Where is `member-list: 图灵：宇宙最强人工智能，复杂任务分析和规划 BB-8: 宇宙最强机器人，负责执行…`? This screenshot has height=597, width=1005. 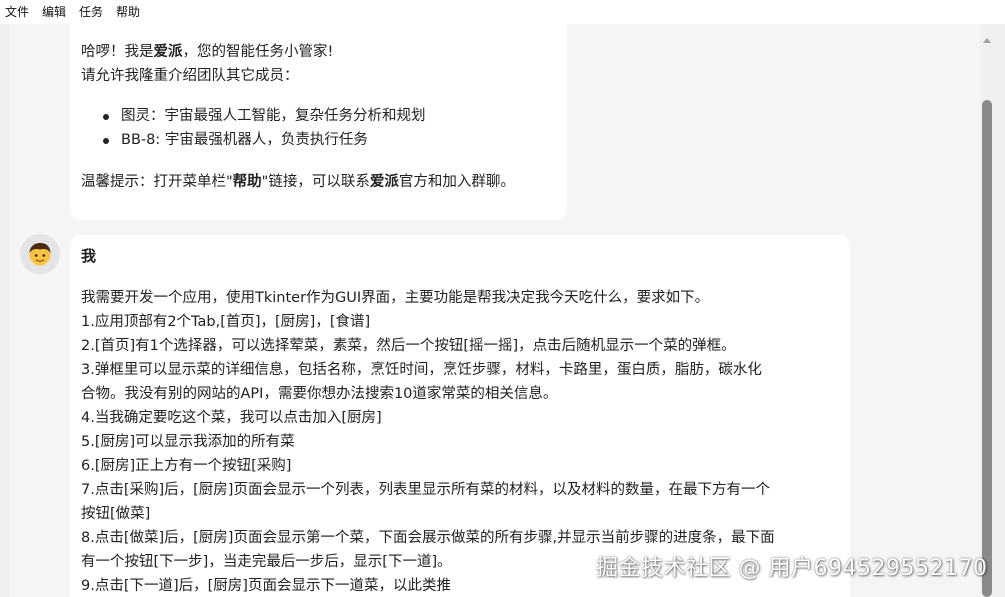
member-list: 图灵：宇宙最强人工智能，复杂任务分析和规划 BB-8: 宇宙最强机器人，负责执行… is located at coordinates (253, 128).